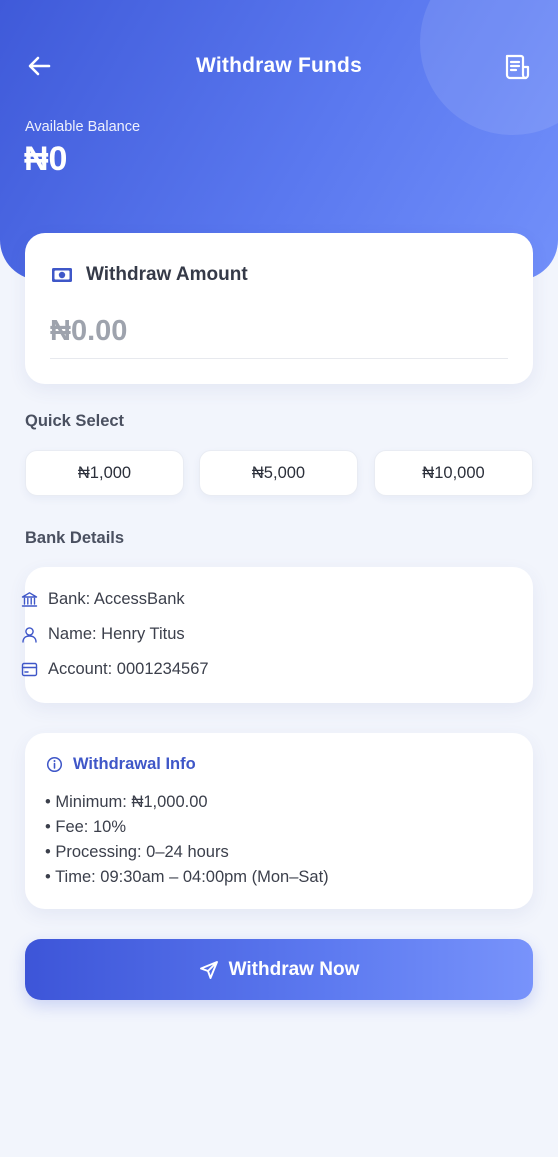 This screenshot has width=558, height=1157. I want to click on quick-select-1000: ₦1,000, so click(104, 473).